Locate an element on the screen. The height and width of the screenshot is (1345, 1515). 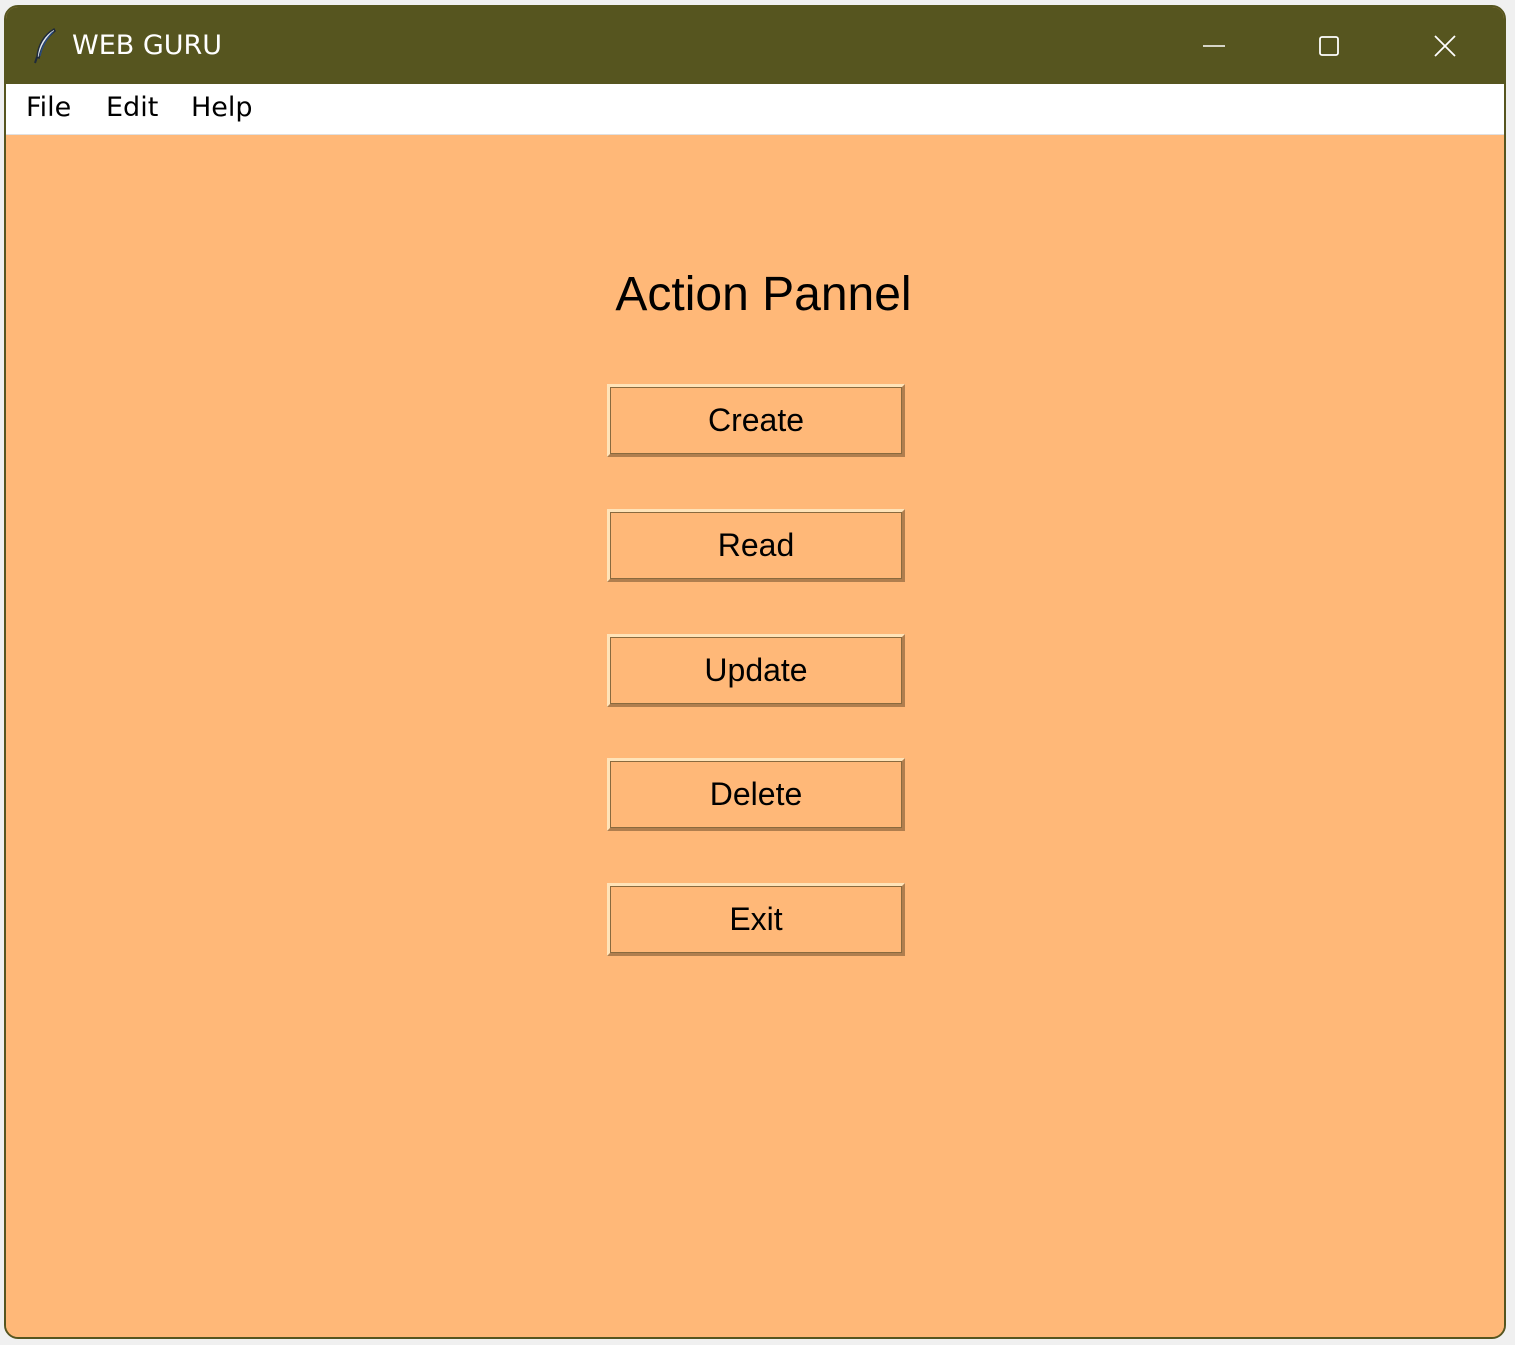
read-button: Read is located at coordinates (756, 545).